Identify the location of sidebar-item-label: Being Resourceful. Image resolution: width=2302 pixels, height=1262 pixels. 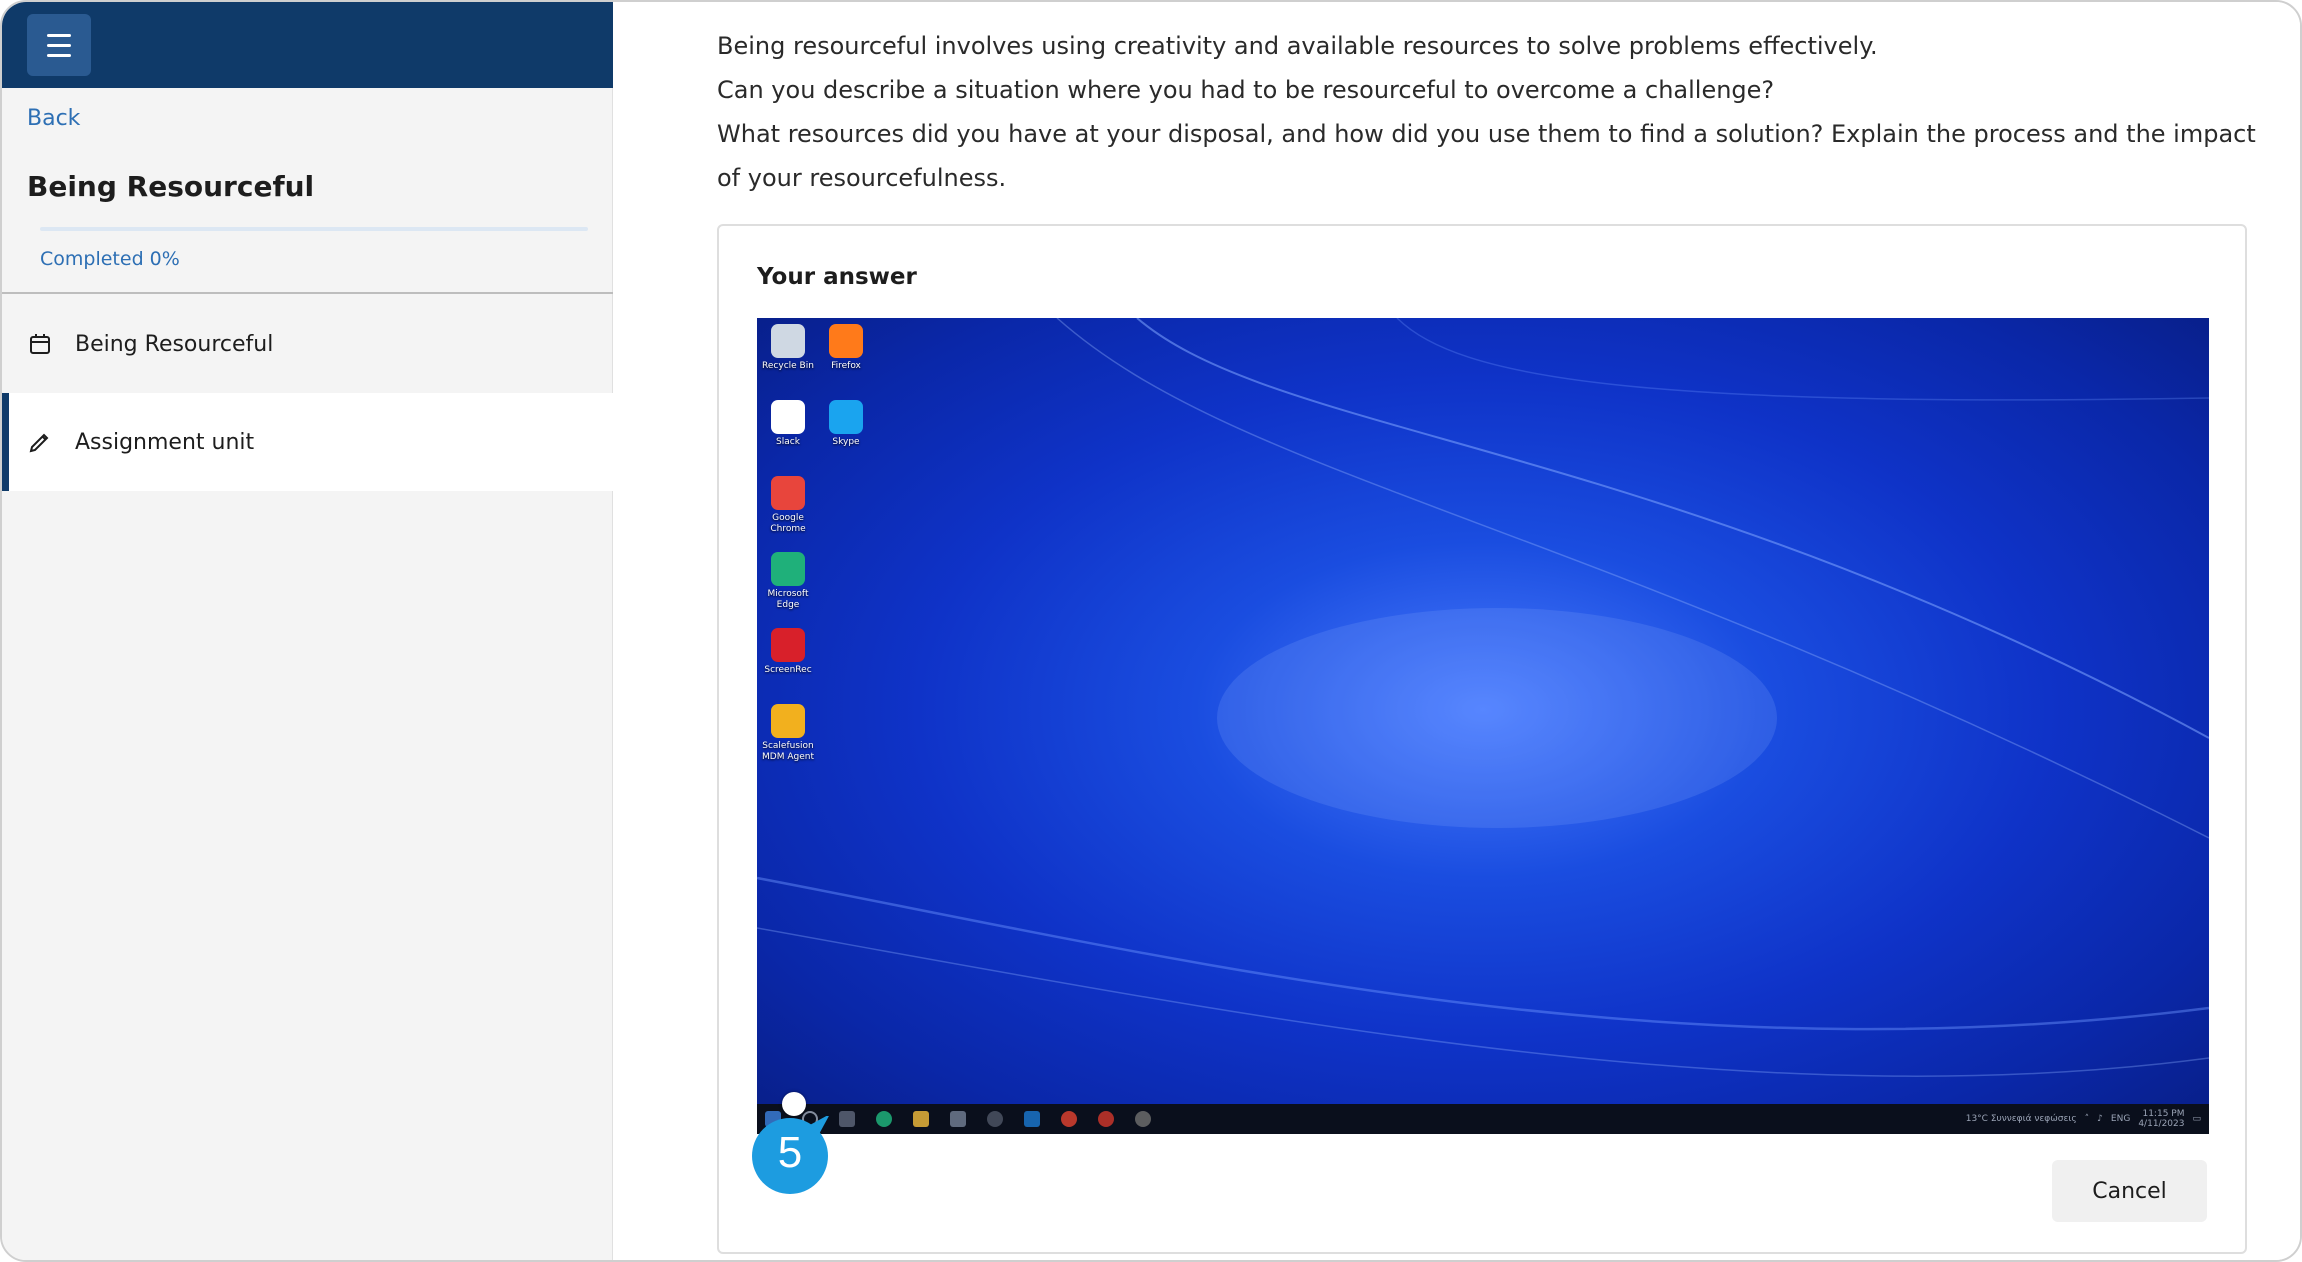
(174, 344).